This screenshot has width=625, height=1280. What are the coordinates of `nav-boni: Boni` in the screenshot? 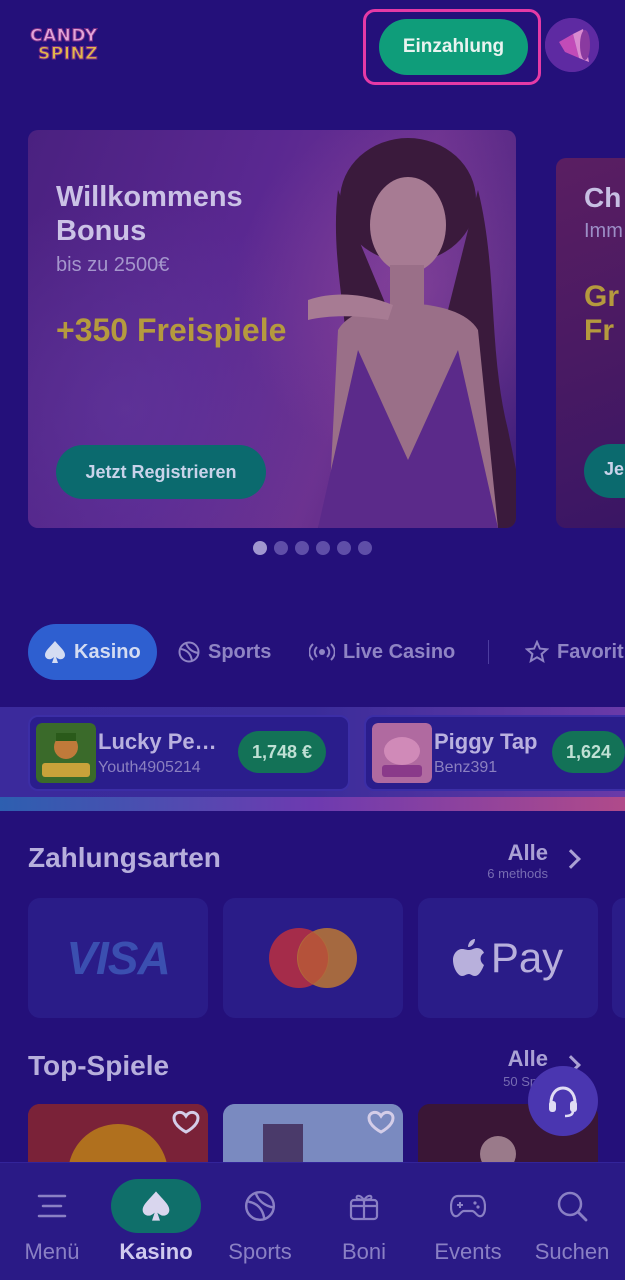 It's located at (364, 1221).